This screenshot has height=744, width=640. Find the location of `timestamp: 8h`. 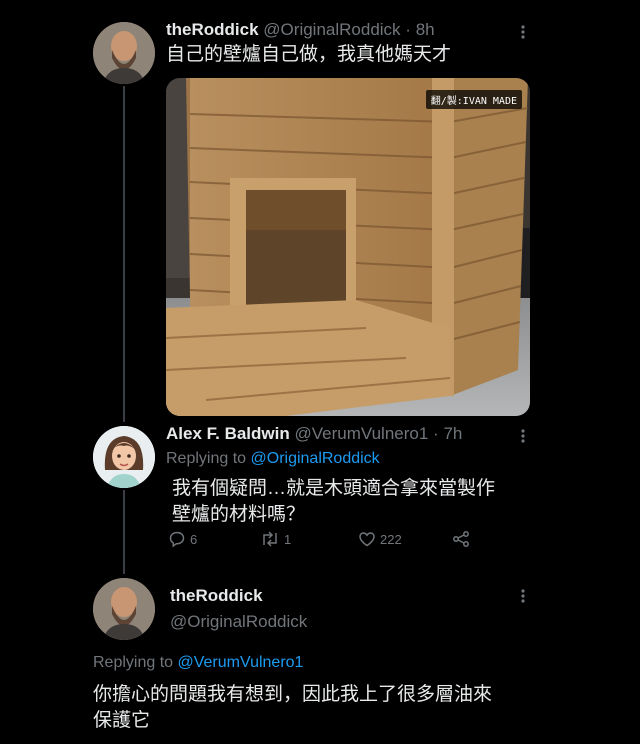

timestamp: 8h is located at coordinates (425, 29).